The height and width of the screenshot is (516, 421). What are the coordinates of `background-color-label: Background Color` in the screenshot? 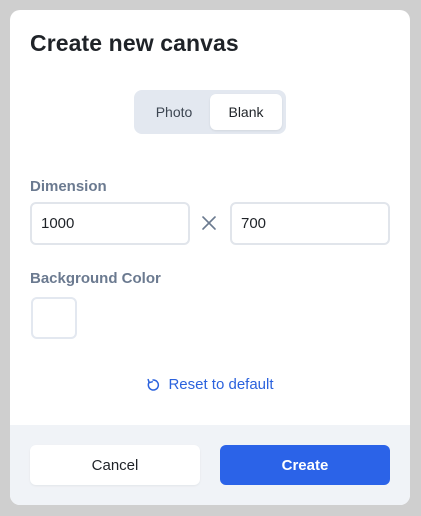 It's located at (95, 278).